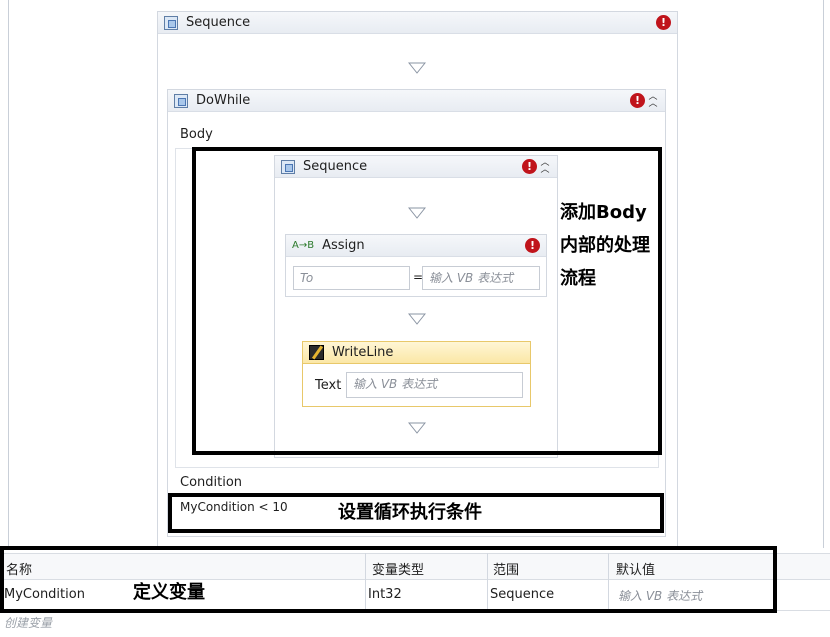  What do you see at coordinates (578, 278) in the screenshot?
I see `body-annotation-line: 流程` at bounding box center [578, 278].